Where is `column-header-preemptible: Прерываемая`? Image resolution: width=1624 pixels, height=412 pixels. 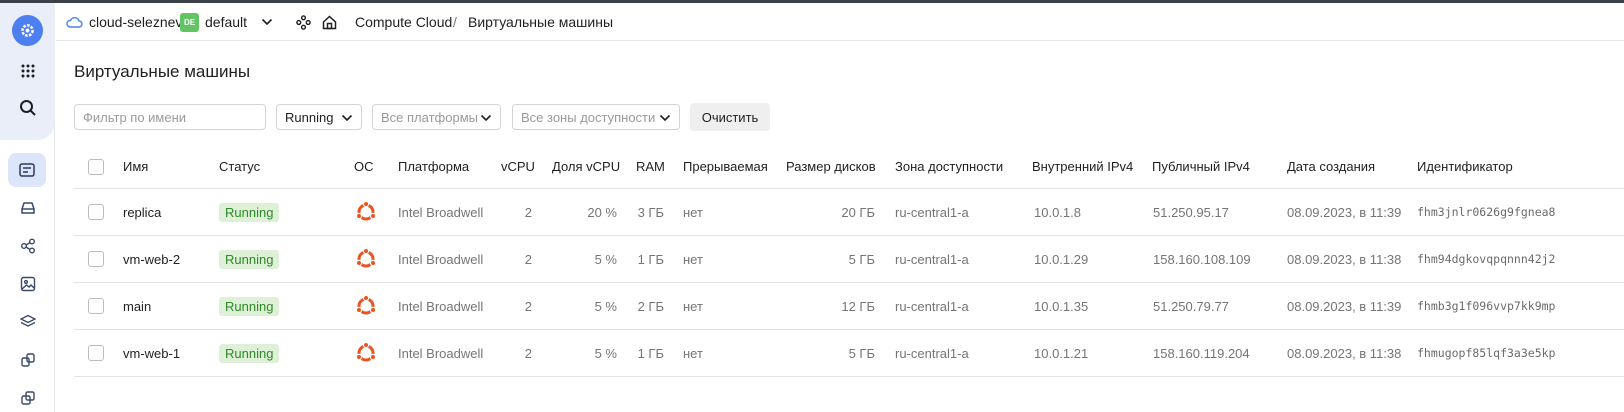 column-header-preemptible: Прерываемая is located at coordinates (725, 166).